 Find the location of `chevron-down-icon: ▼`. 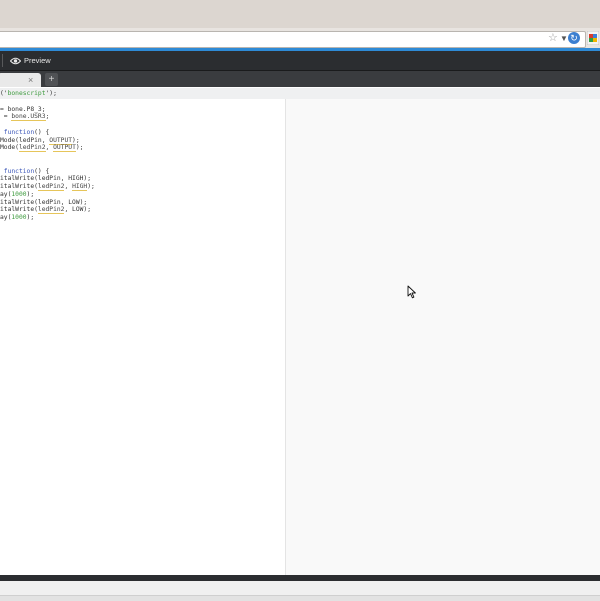

chevron-down-icon: ▼ is located at coordinates (564, 38).